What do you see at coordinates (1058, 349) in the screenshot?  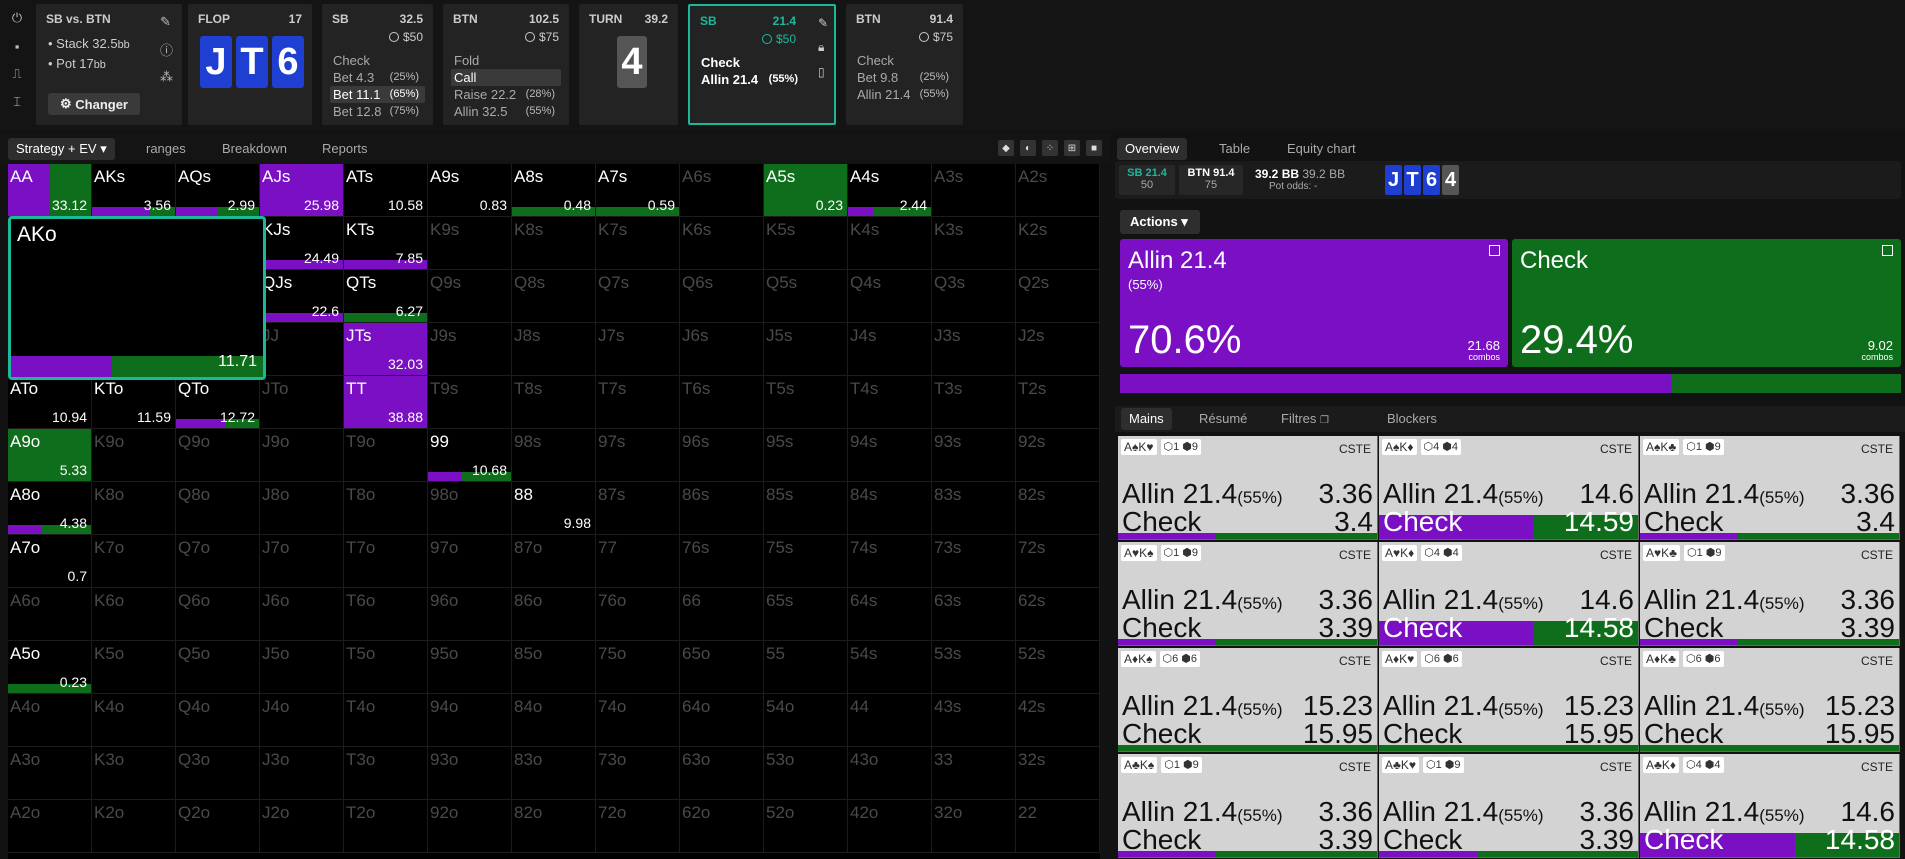 I see `hand-cell: J2s` at bounding box center [1058, 349].